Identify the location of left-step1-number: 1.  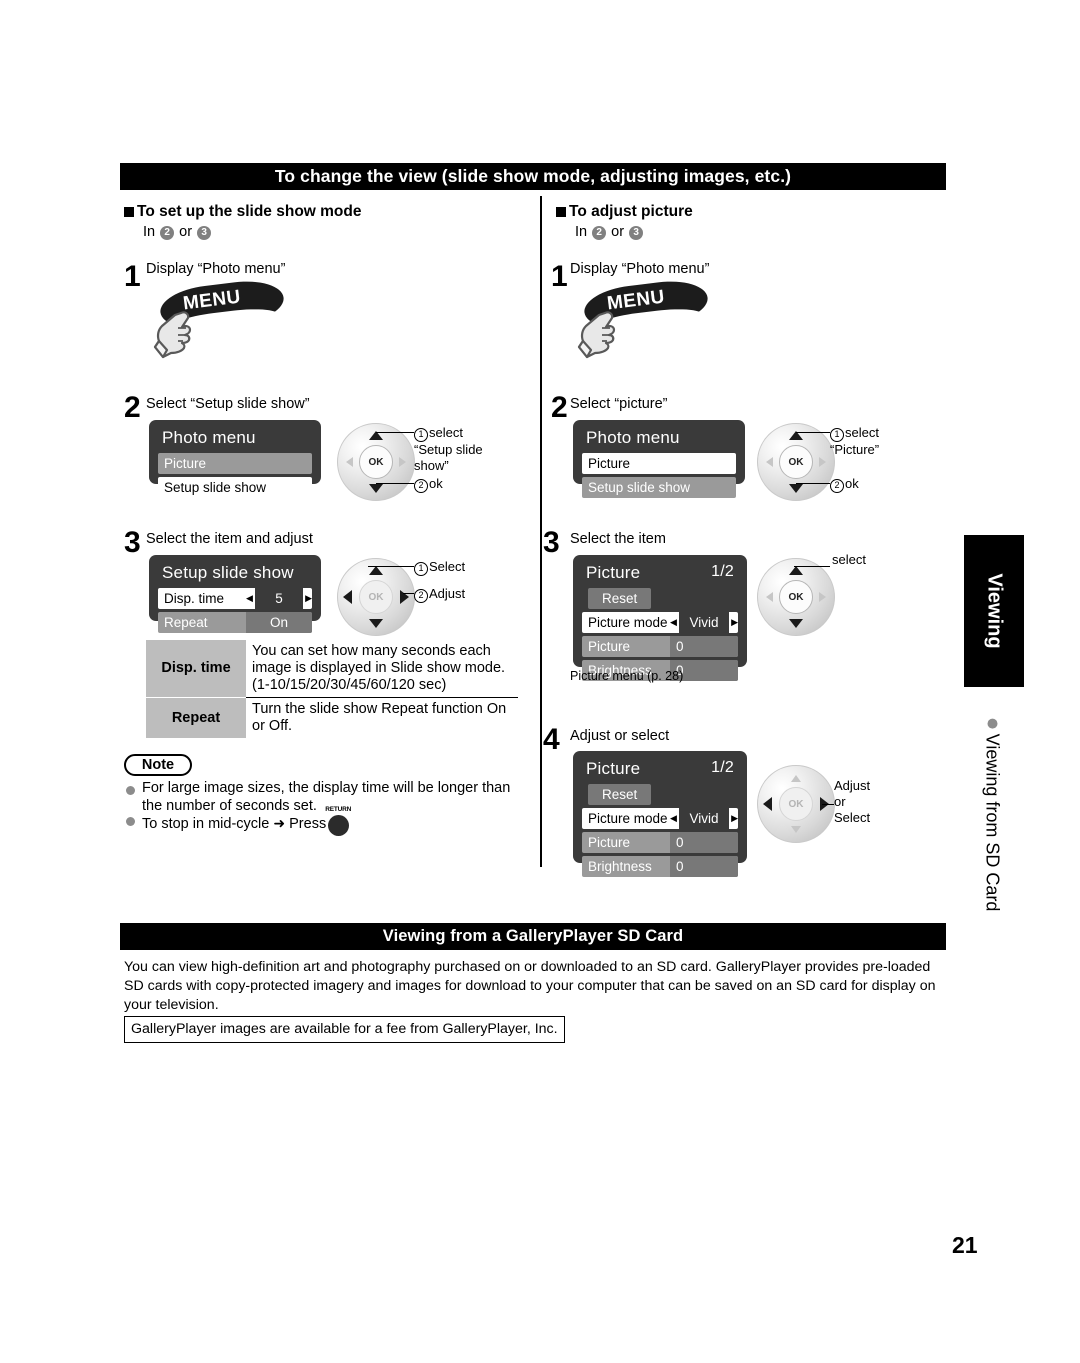
(132, 276).